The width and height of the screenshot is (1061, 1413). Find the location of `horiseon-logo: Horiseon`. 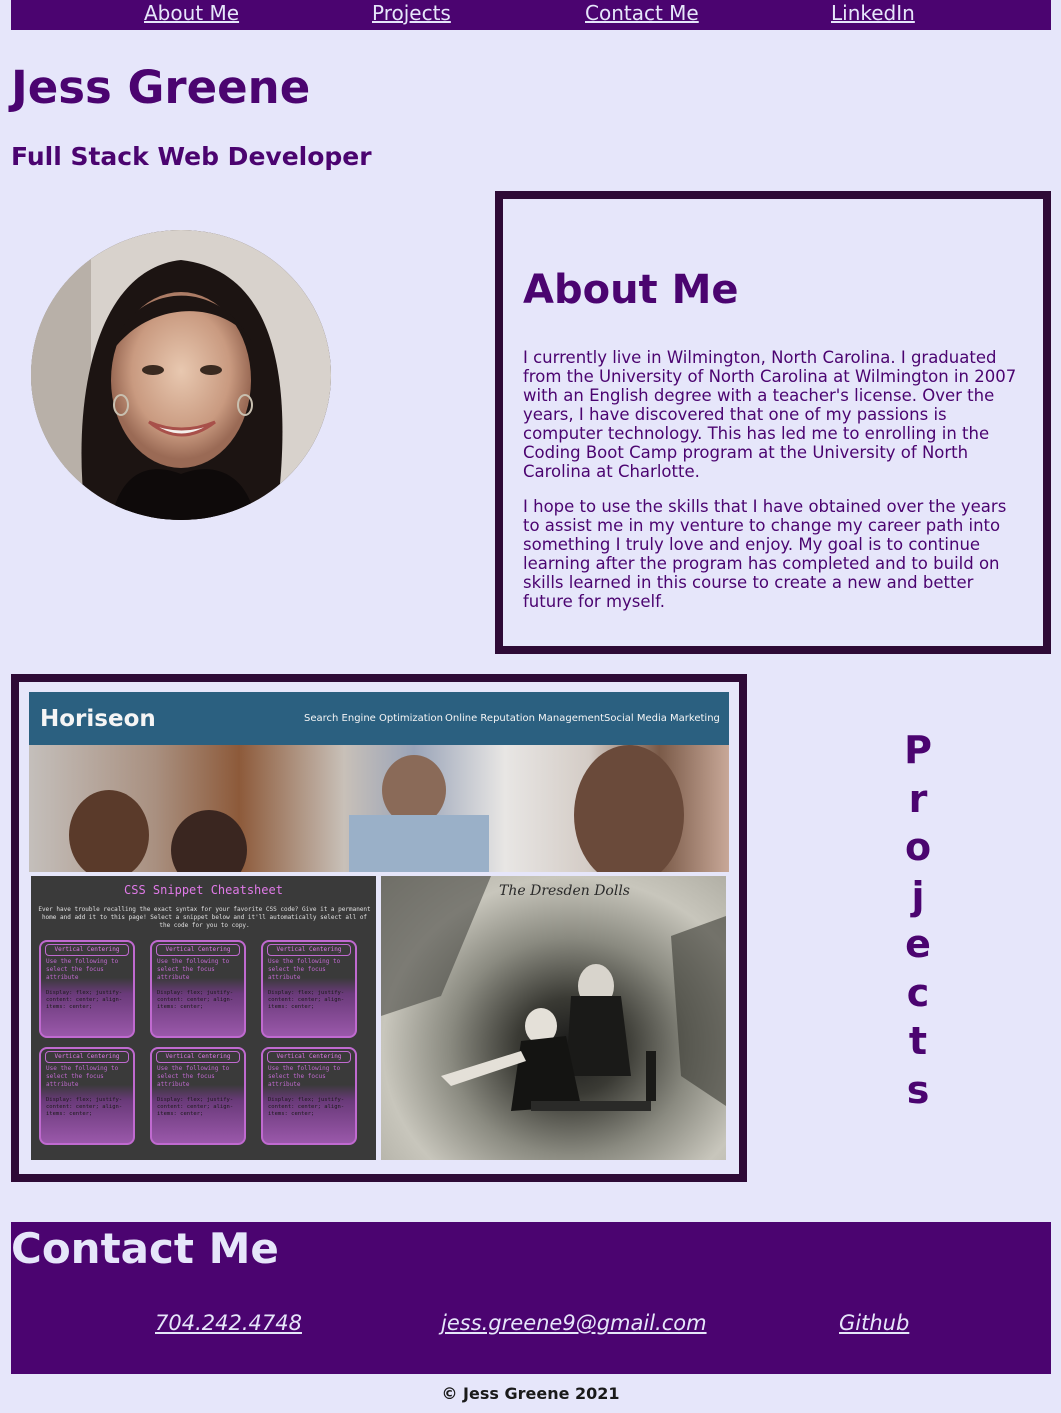

horiseon-logo: Horiseon is located at coordinates (98, 719).